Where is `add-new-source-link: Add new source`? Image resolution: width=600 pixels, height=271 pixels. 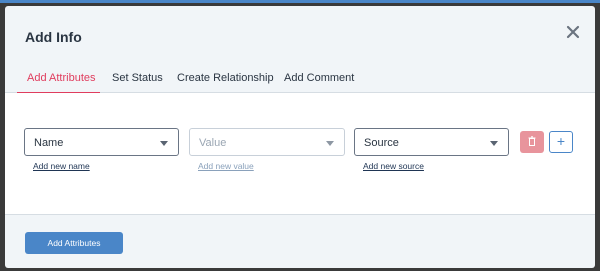
add-new-source-link: Add new source is located at coordinates (393, 166).